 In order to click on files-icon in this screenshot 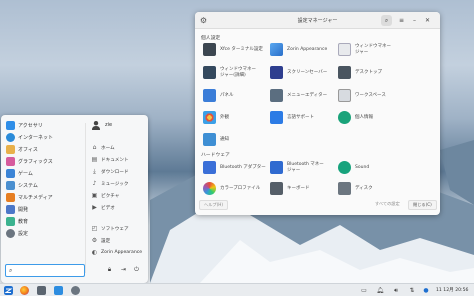, I will do `click(41, 290)`.